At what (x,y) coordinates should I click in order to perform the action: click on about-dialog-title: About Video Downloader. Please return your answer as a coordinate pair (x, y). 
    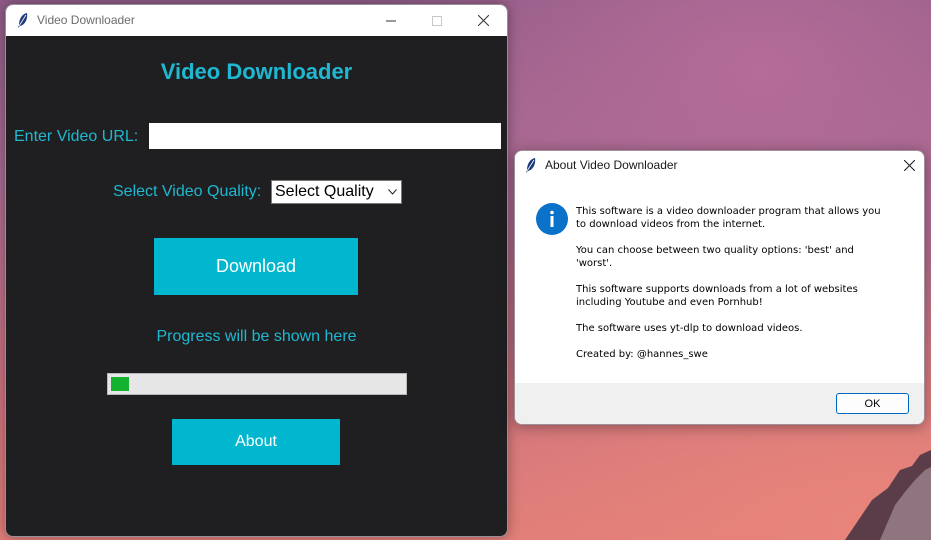
    Looking at the image, I should click on (611, 165).